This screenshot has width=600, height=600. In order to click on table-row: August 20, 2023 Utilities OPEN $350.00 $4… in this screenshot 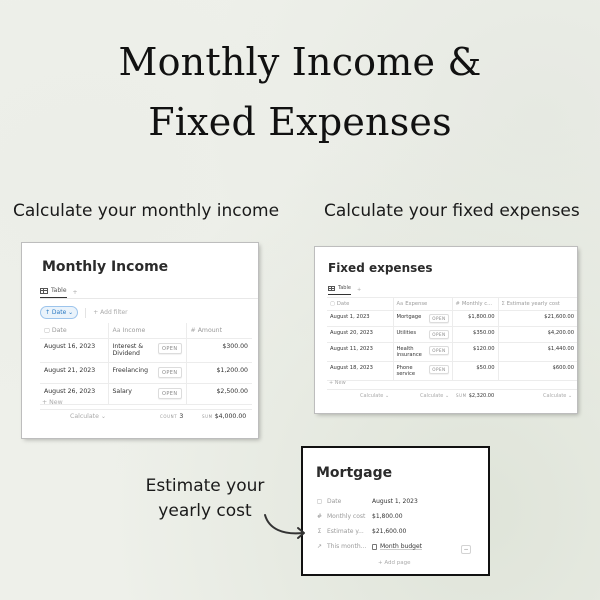, I will do `click(452, 334)`.